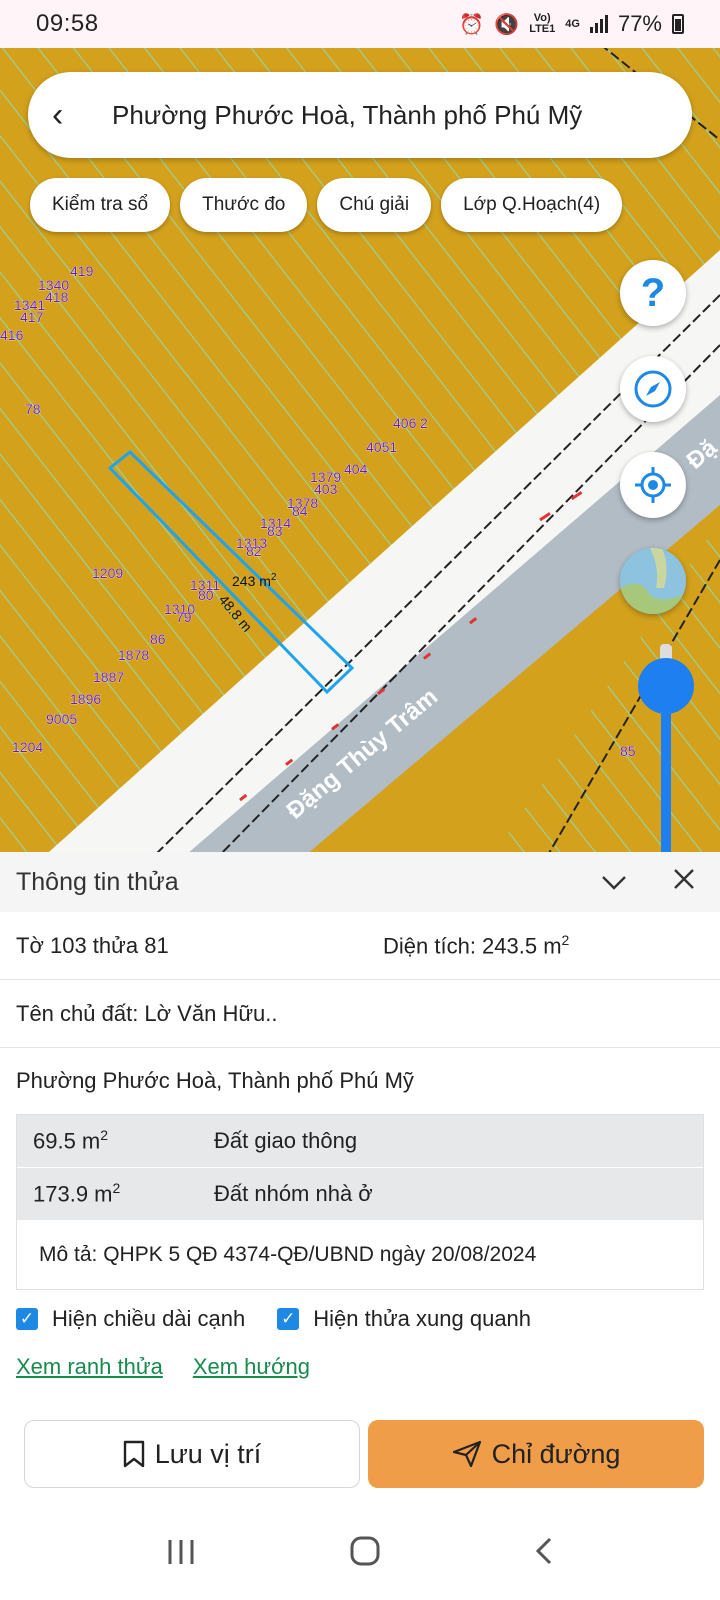  I want to click on location-search-bar: ‹ Phường Phước Hoà, Thành phố Phú Mỹ, so click(360, 115).